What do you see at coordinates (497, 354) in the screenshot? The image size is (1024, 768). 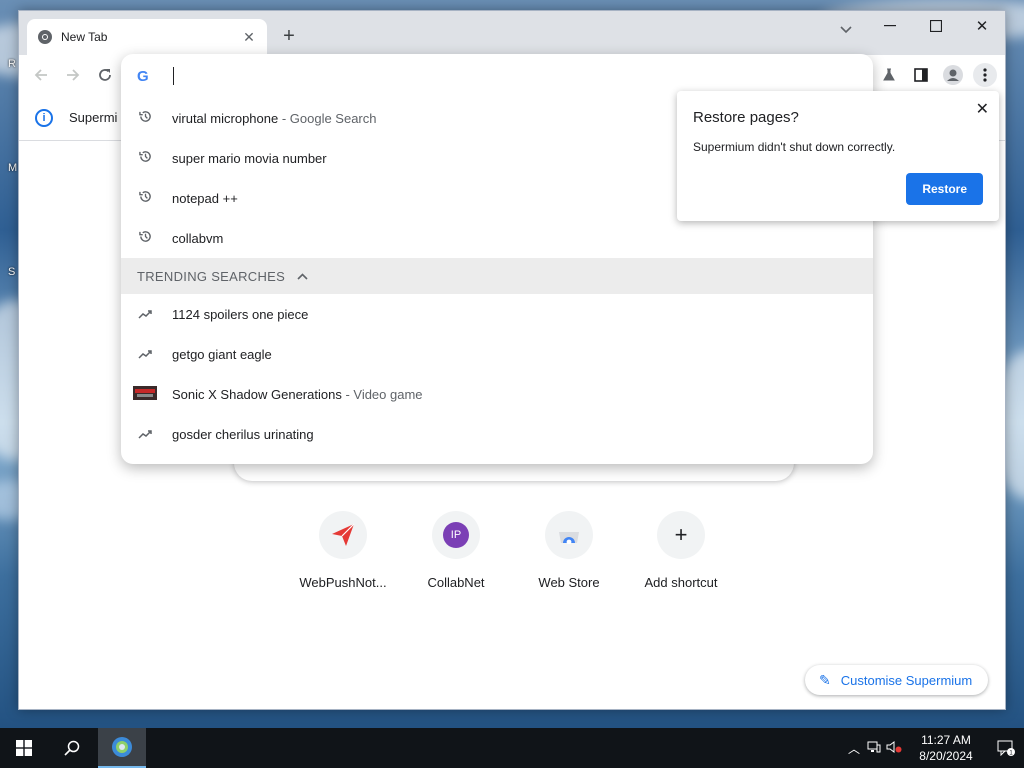 I see `trending-row: getgo giant eagle` at bounding box center [497, 354].